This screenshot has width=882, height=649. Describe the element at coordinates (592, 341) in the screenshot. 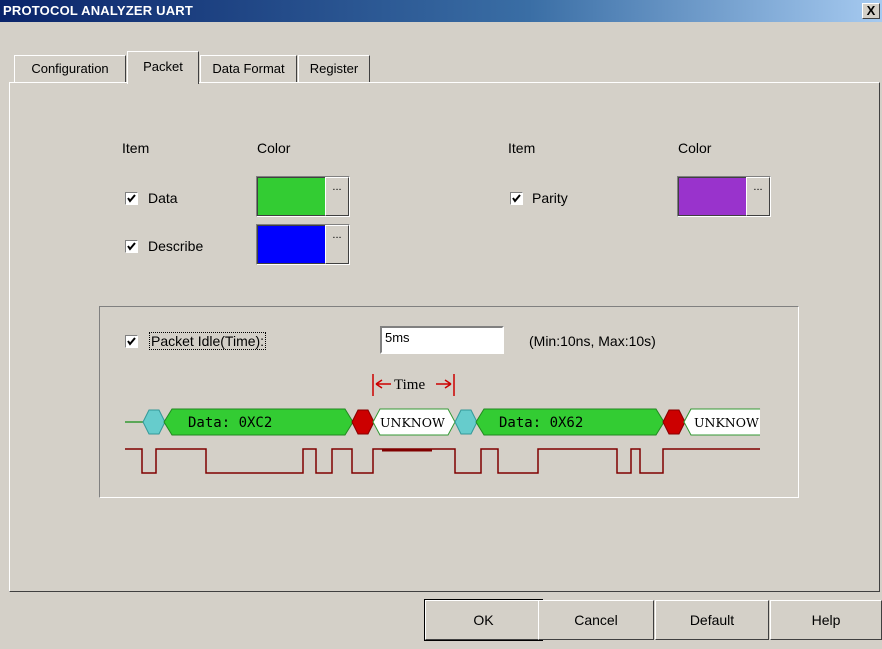

I see `packet-idle-range: (Min:10ns, Max:10s)` at that location.